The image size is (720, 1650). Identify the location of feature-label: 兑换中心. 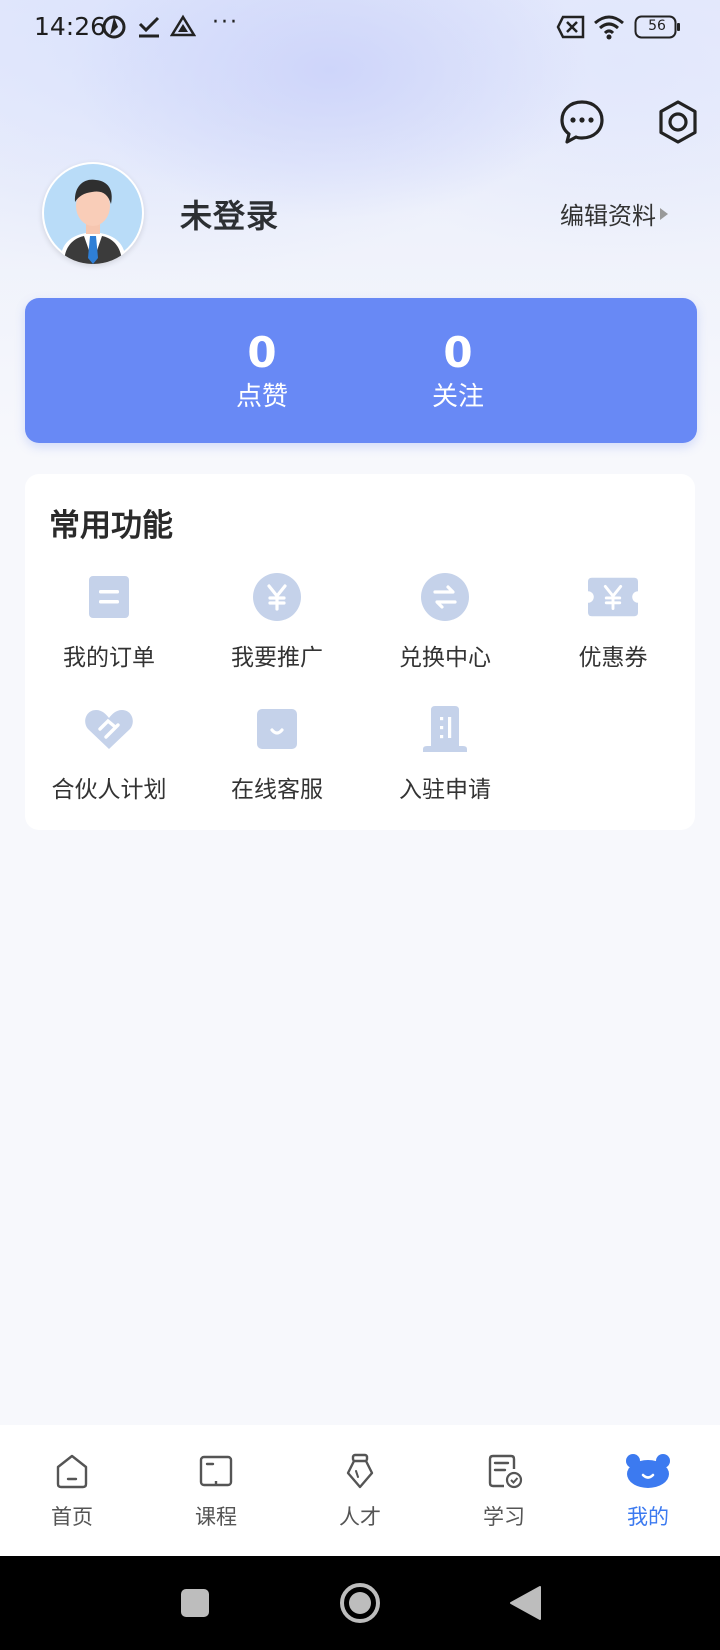
(445, 658).